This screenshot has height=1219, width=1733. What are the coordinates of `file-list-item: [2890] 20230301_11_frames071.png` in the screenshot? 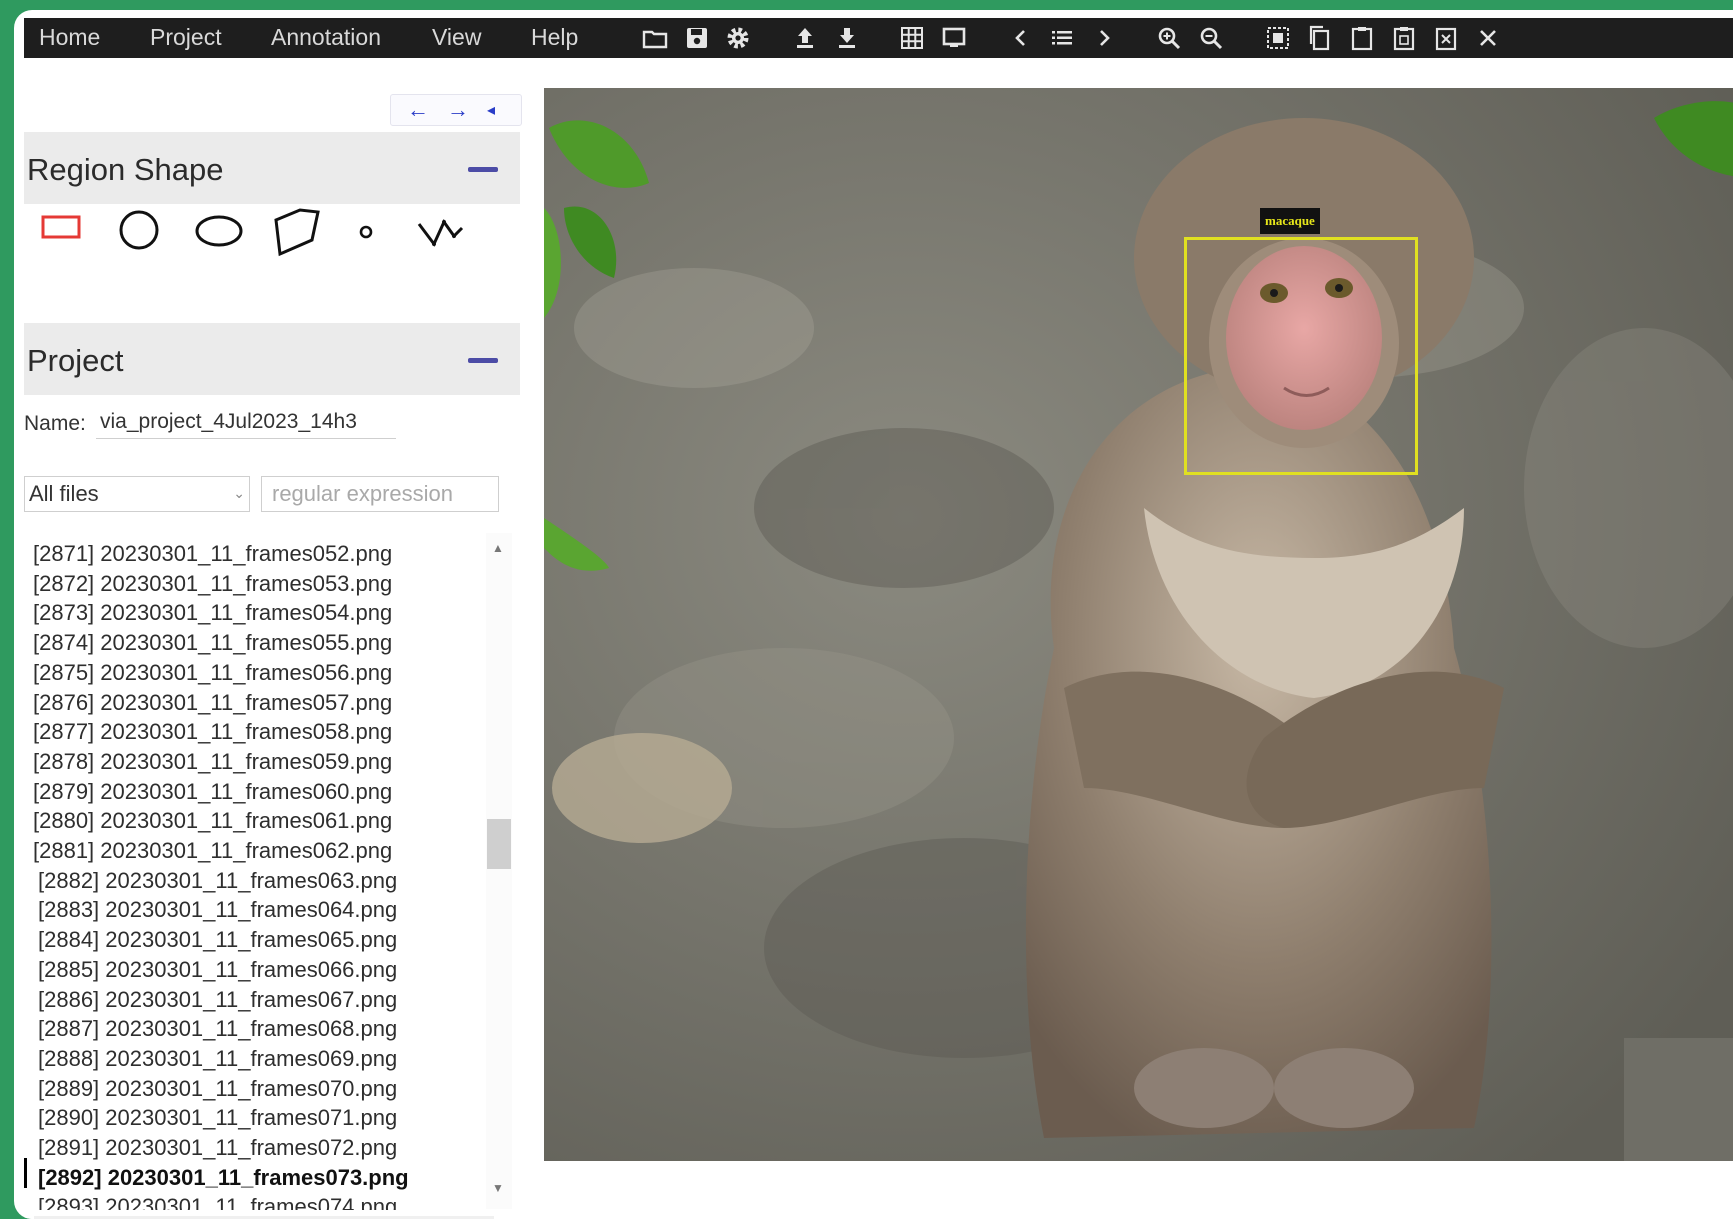 It's located at (217, 1118).